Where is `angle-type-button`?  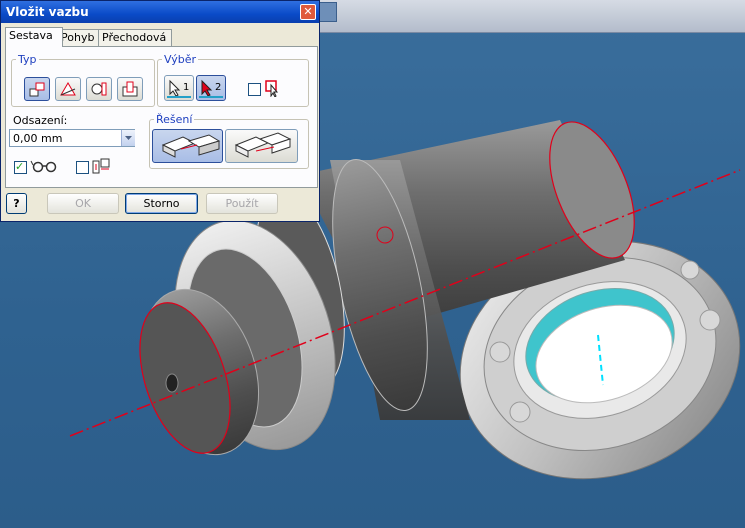
angle-type-button is located at coordinates (68, 89).